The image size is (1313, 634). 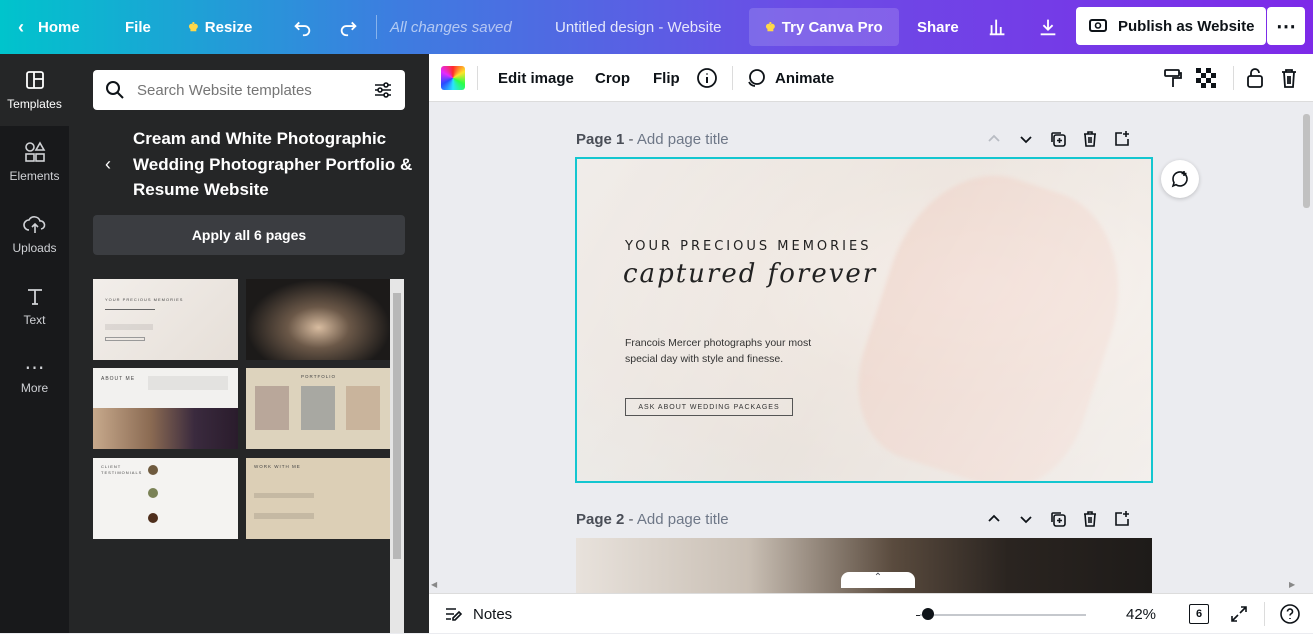 I want to click on notes-button: Notes, so click(x=477, y=614).